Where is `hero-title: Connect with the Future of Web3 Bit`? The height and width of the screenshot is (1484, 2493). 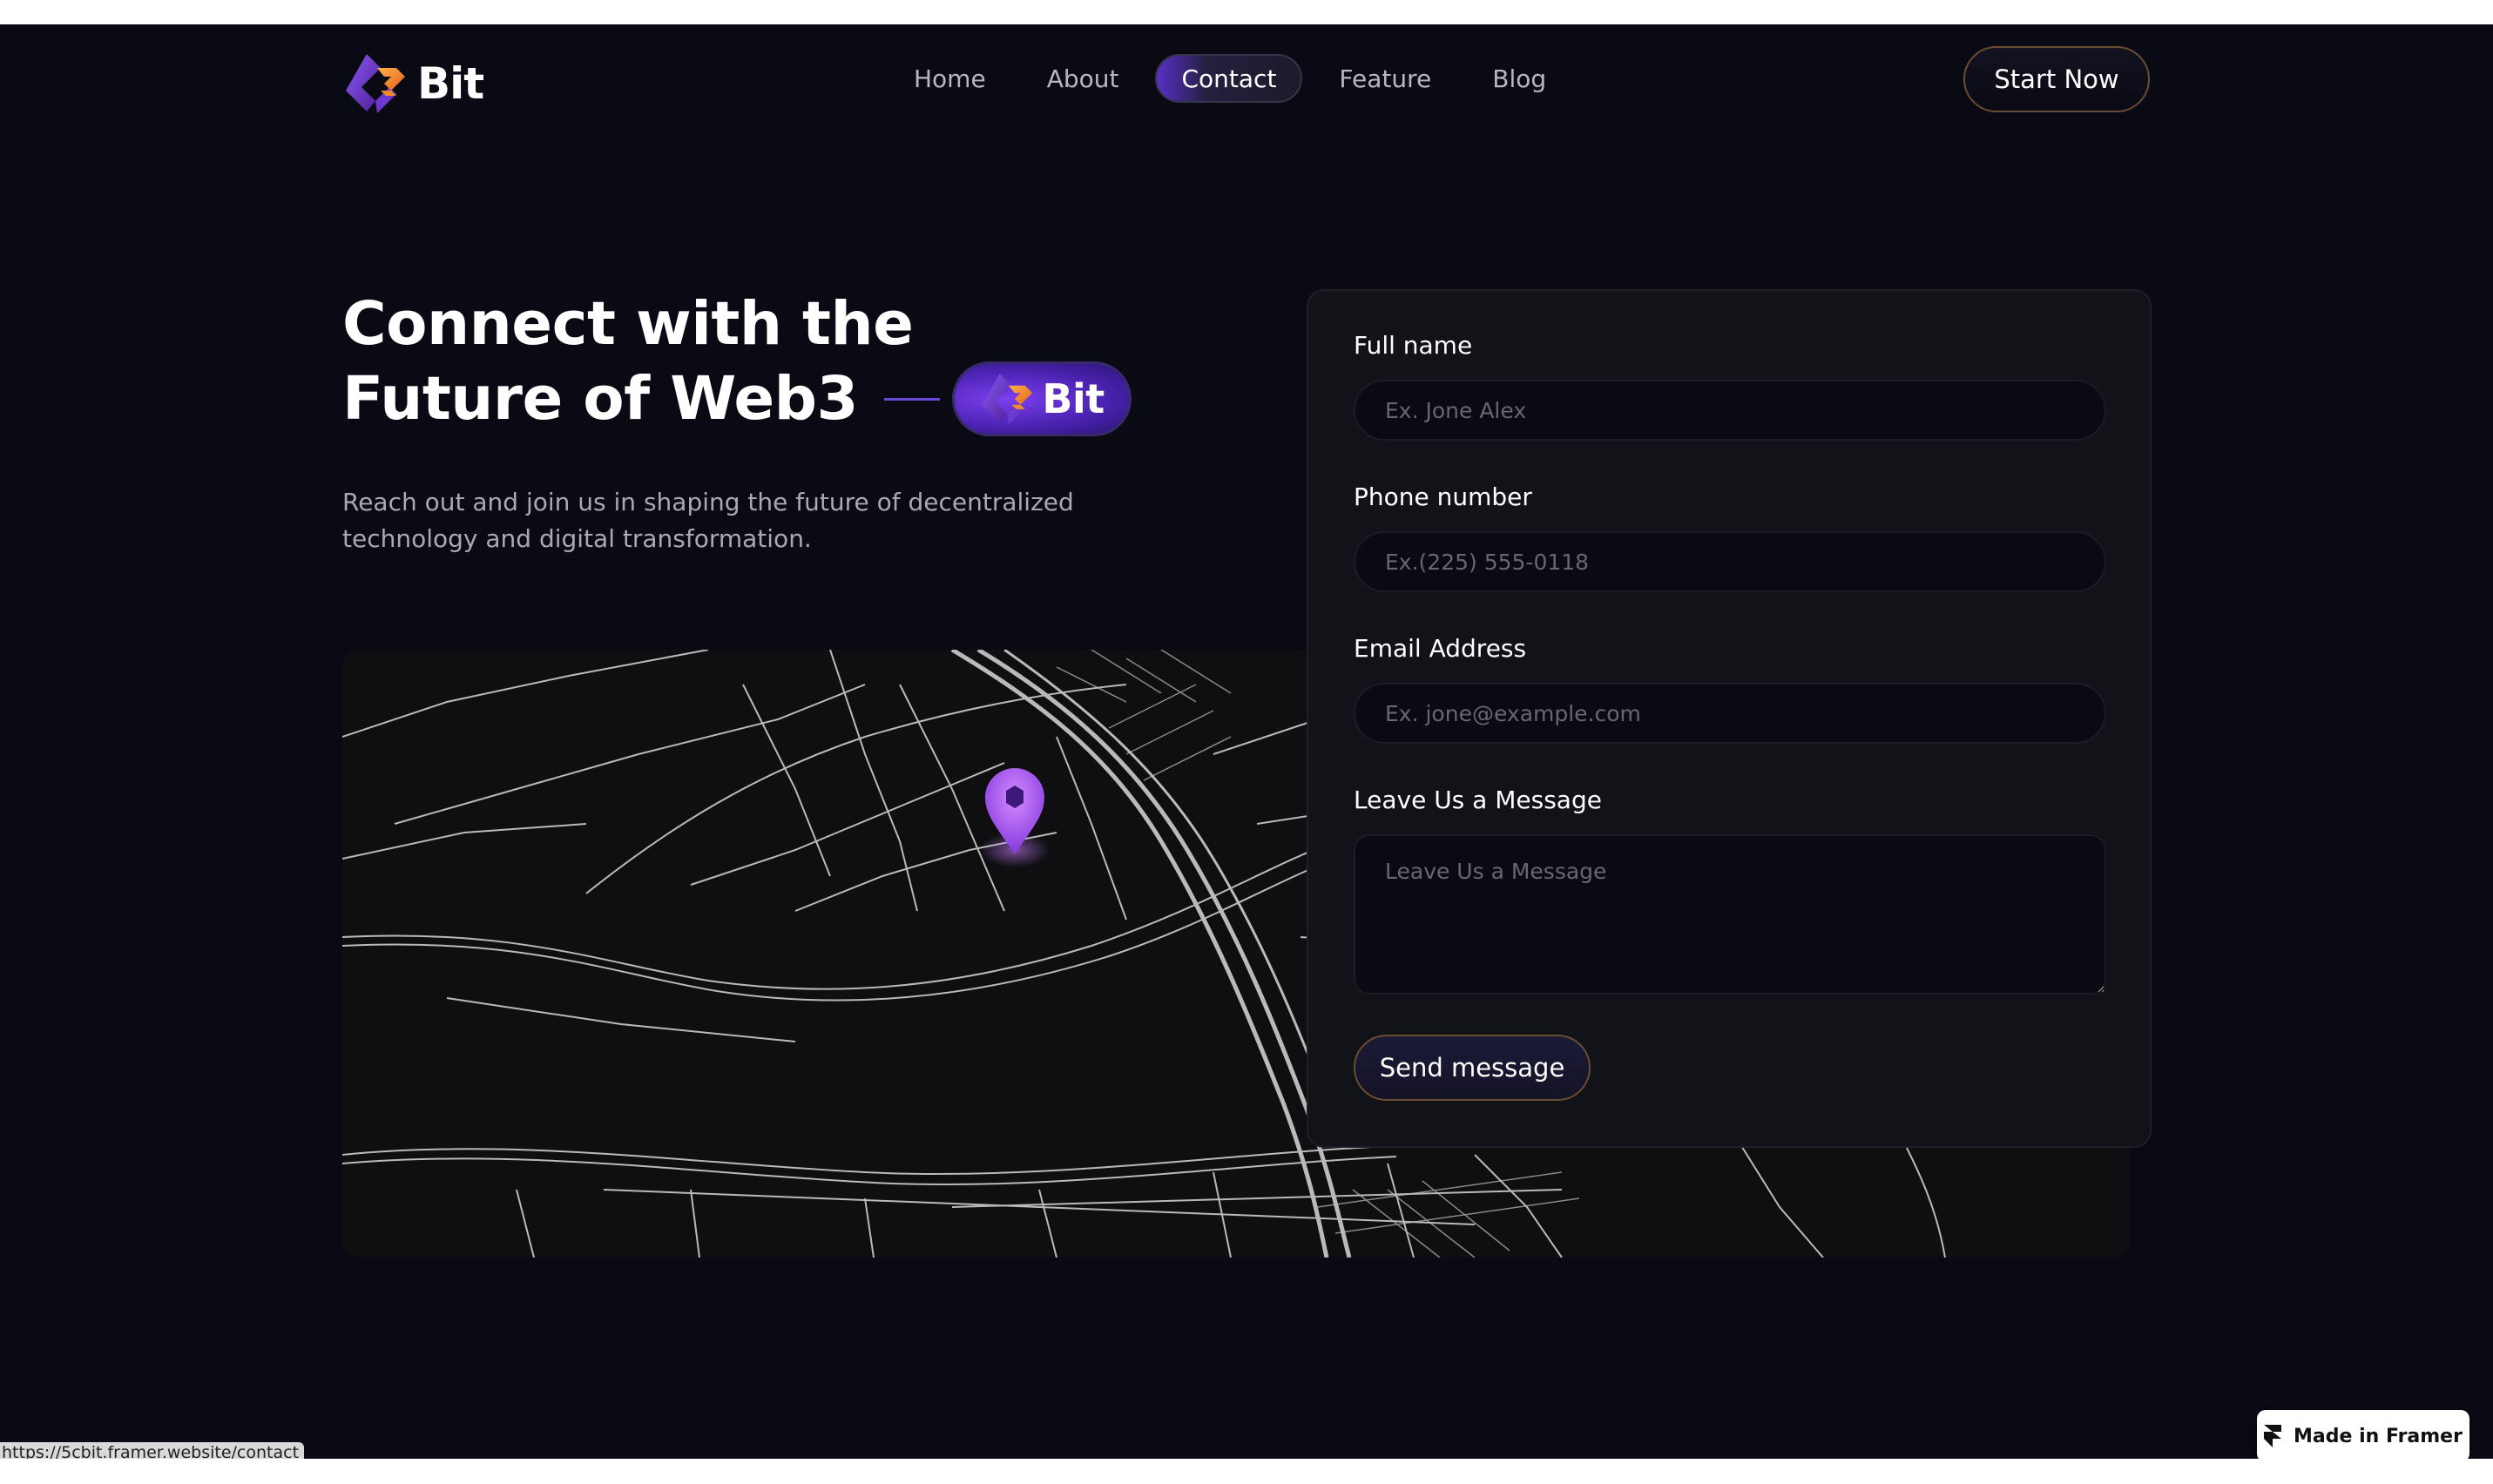 hero-title: Connect with the Future of Web3 Bit is located at coordinates (737, 362).